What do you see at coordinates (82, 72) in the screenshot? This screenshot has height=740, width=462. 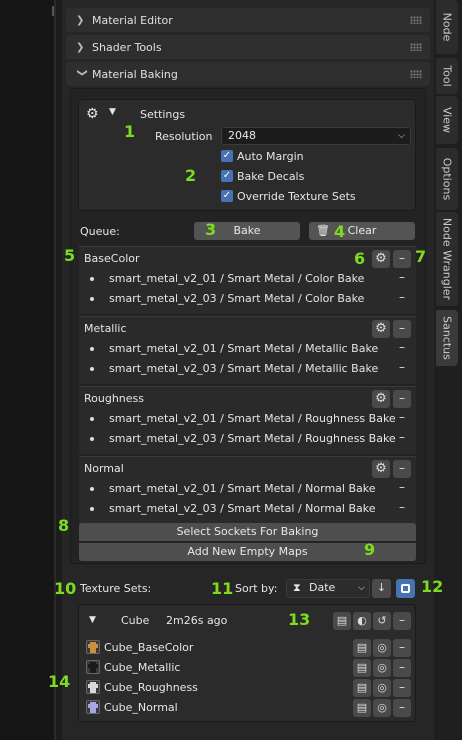 I see `chevron-down-icon: ❯` at bounding box center [82, 72].